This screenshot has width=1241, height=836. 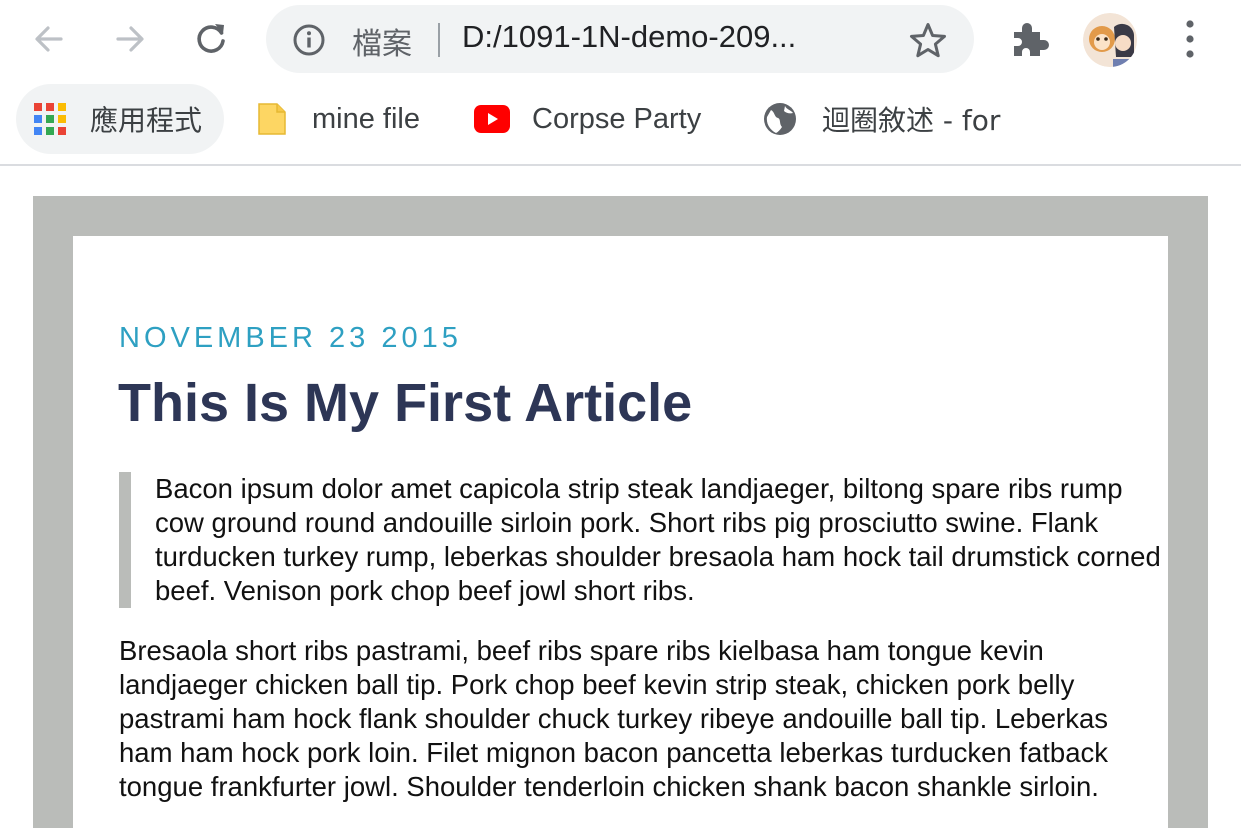 What do you see at coordinates (780, 119) in the screenshot?
I see `globe-icon` at bounding box center [780, 119].